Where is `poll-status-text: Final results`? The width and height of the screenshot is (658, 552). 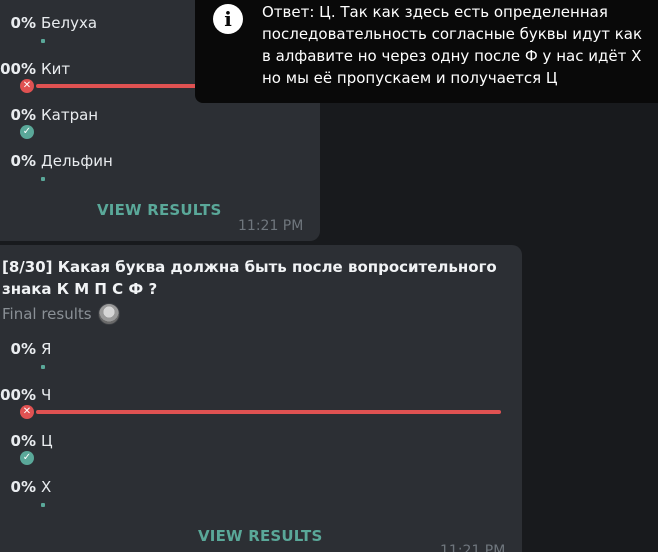 poll-status-text: Final results is located at coordinates (47, 314).